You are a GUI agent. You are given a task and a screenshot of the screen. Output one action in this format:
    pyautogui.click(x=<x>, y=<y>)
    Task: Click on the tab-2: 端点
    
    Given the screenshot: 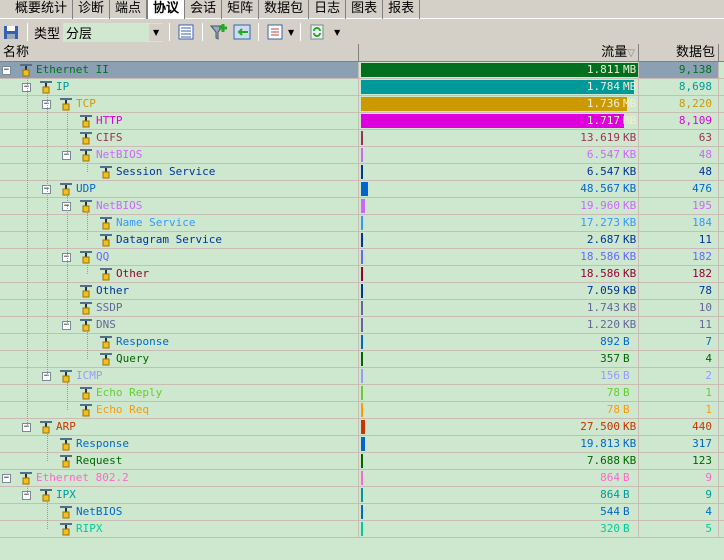 What is the action you would take?
    pyautogui.click(x=129, y=9)
    